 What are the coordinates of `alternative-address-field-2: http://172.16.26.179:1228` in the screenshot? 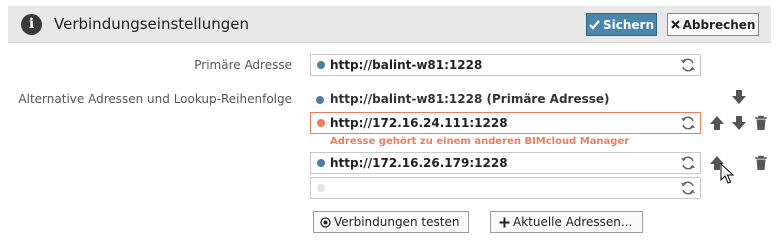 It's located at (505, 163).